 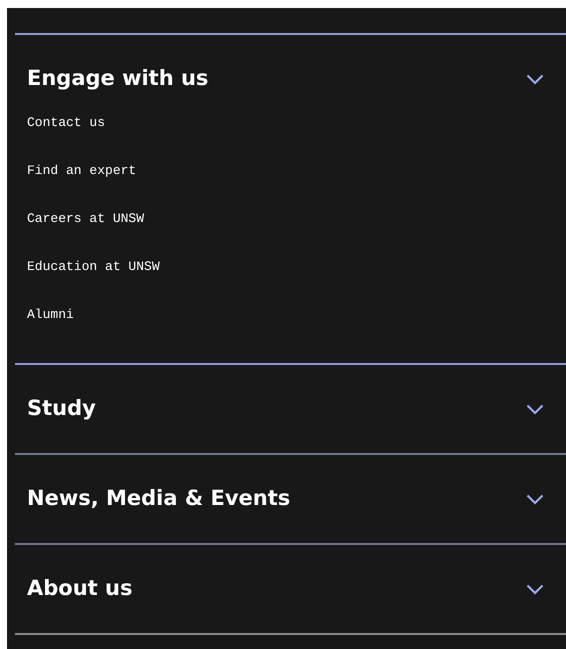 What do you see at coordinates (290, 499) in the screenshot?
I see `accordion-header: News, Media & Events` at bounding box center [290, 499].